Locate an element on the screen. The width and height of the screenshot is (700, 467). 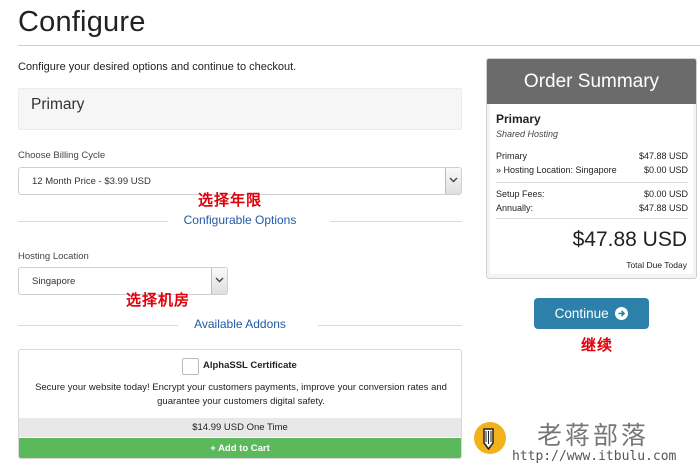
billing-cycle-label: Choose Billing Cycle is located at coordinates (62, 155).